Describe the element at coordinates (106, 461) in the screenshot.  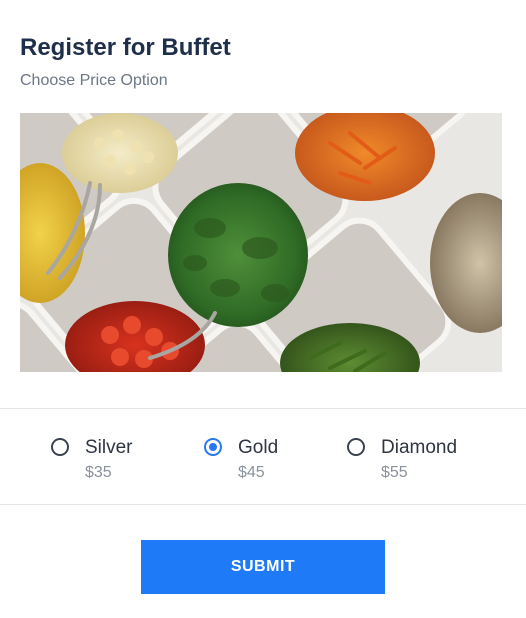
I see `option-silver: Silver $35` at that location.